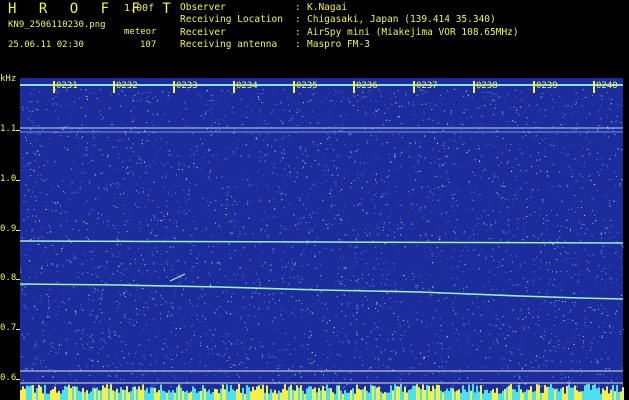 The width and height of the screenshot is (629, 400). What do you see at coordinates (607, 86) in the screenshot?
I see `time-label: 0240` at bounding box center [607, 86].